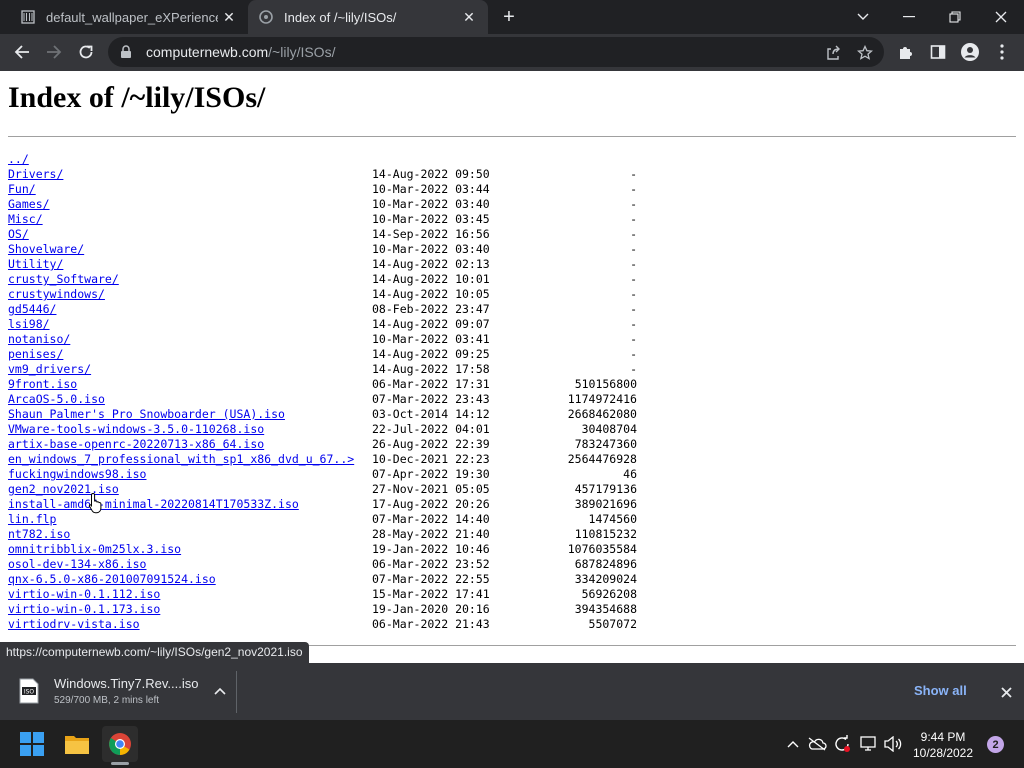 Image resolution: width=1024 pixels, height=768 pixels. I want to click on restore-icon, so click(955, 17).